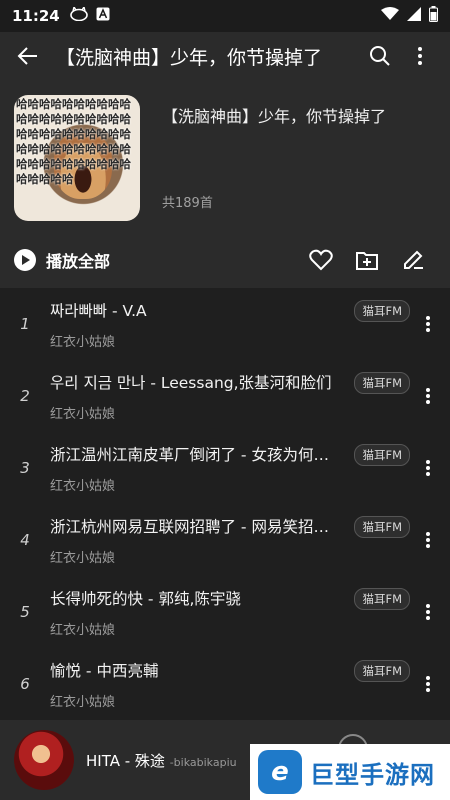 The width and height of the screenshot is (450, 800). I want to click on play-icon, so click(25, 260).